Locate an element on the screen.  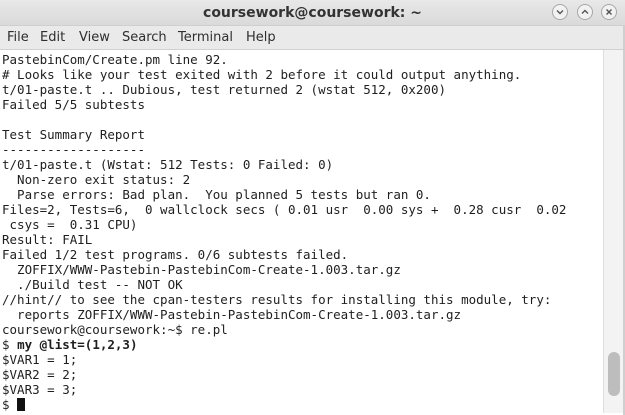
terminal-line-text: Result: FAIL is located at coordinates (47, 239).